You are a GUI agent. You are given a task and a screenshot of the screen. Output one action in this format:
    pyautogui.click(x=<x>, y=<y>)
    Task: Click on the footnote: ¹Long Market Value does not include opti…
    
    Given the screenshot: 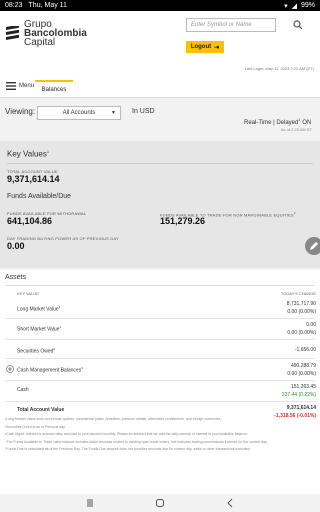 What is the action you would take?
    pyautogui.click(x=113, y=419)
    